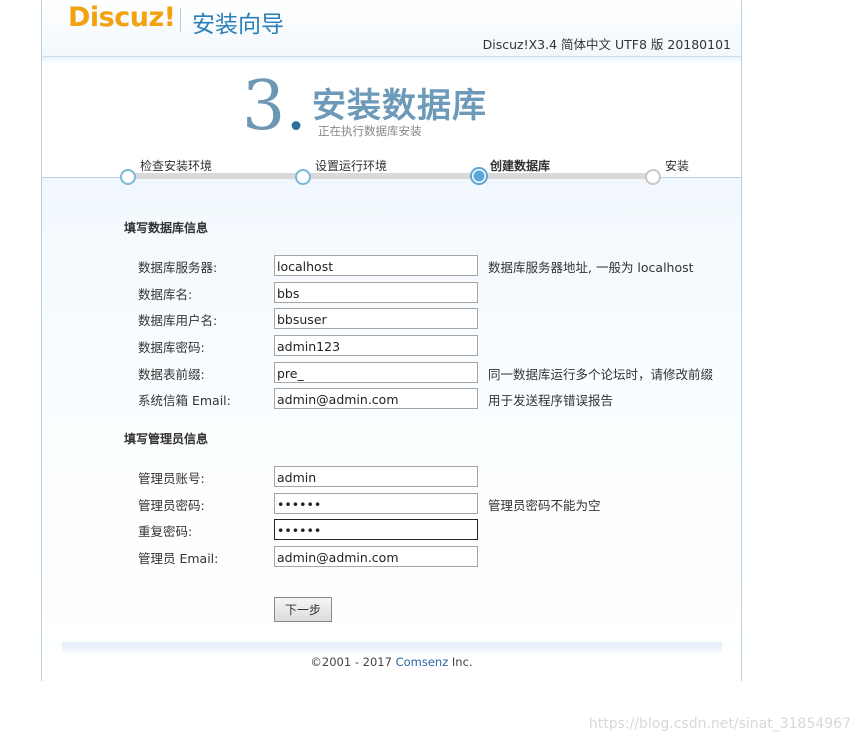 Image resolution: width=859 pixels, height=745 pixels. What do you see at coordinates (606, 44) in the screenshot?
I see `version-info: Discuz!X3.4 简体中文 UTF8 版 20180101` at bounding box center [606, 44].